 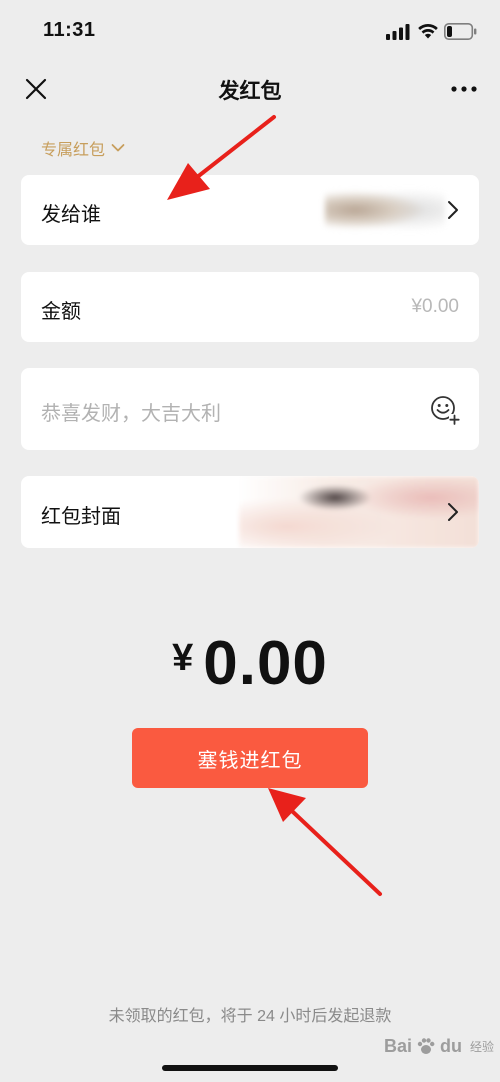 I want to click on status-time: 11:31, so click(x=69, y=30).